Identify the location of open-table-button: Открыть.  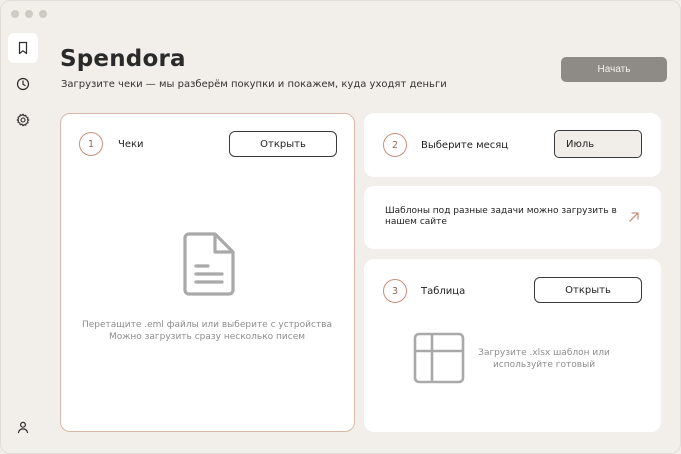
(588, 290).